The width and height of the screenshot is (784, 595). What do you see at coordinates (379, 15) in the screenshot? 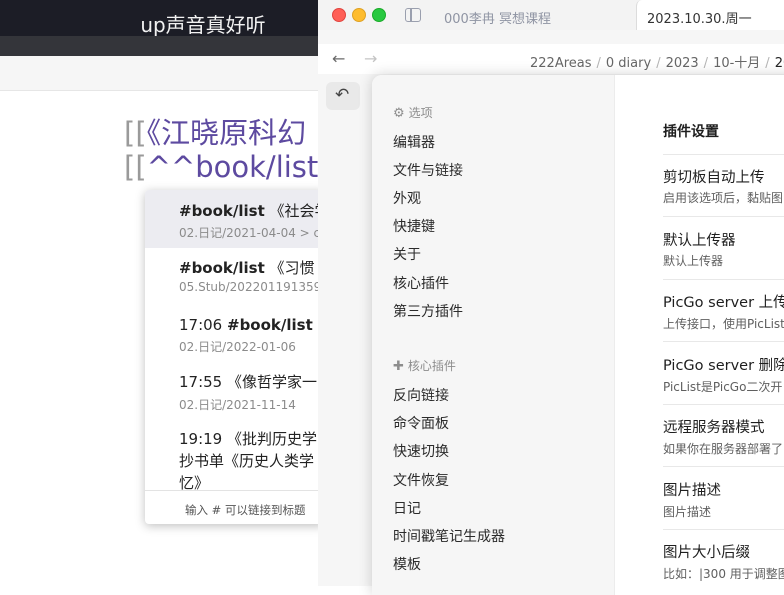
I see `zoom-window-button` at bounding box center [379, 15].